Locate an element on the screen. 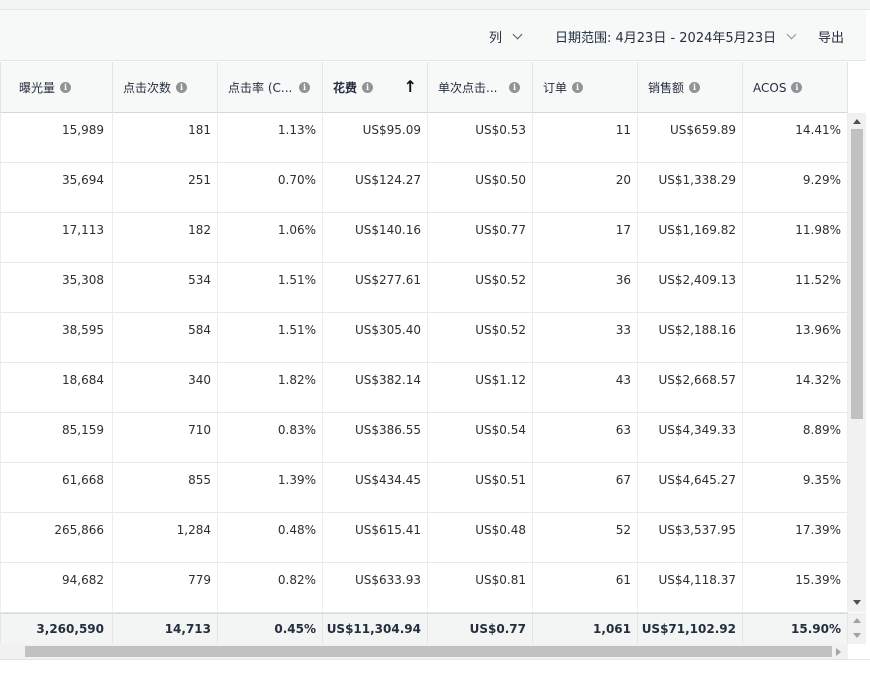  cell-clicks: 181 is located at coordinates (165, 138).